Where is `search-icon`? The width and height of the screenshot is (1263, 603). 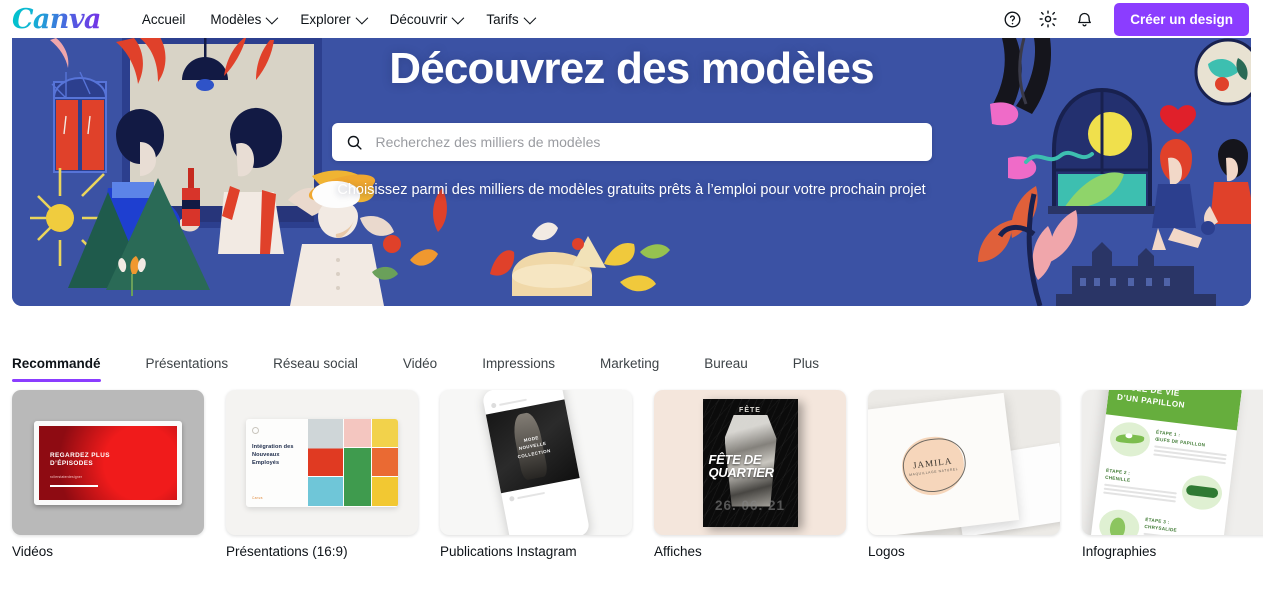
search-icon is located at coordinates (354, 142).